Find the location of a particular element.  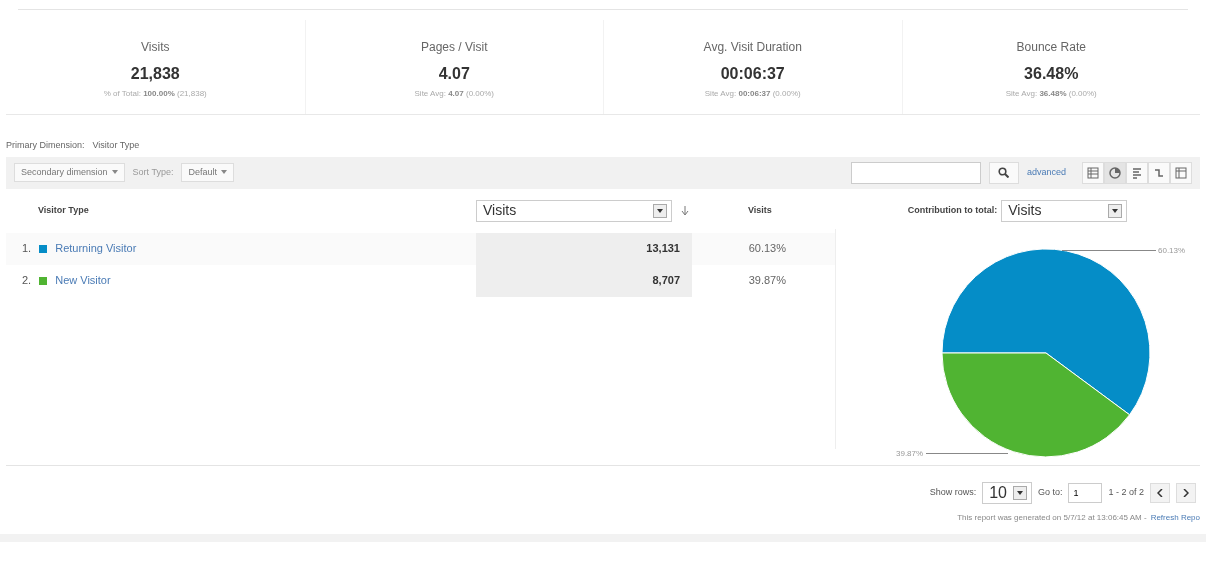

metric-label: Visits is located at coordinates (155, 47).